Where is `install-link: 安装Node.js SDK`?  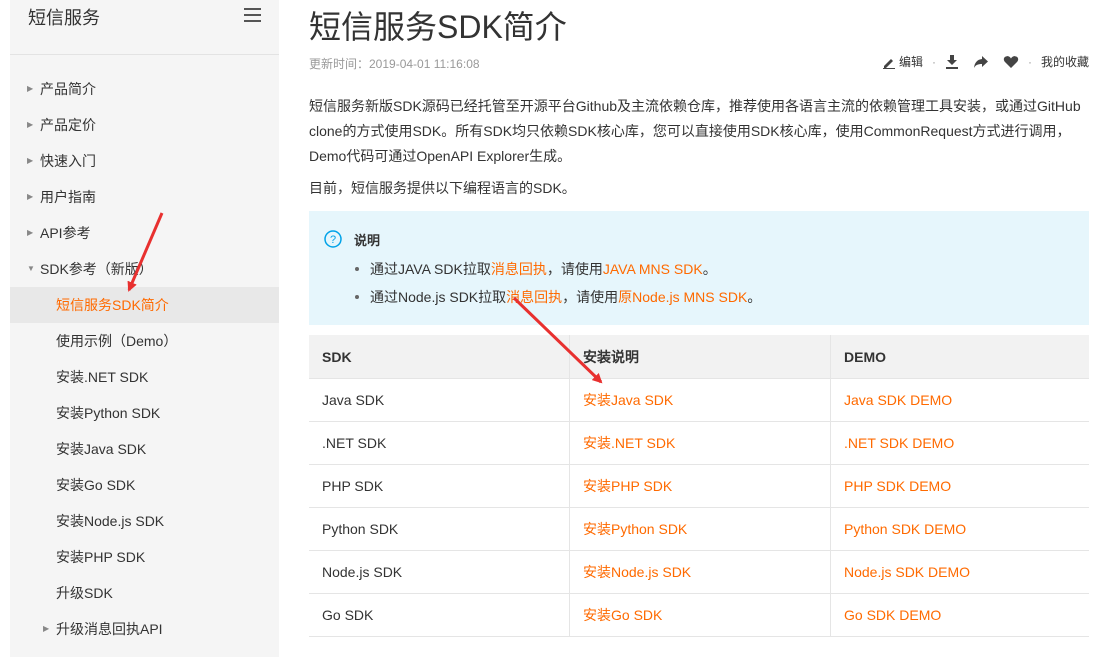 install-link: 安装Node.js SDK is located at coordinates (700, 572).